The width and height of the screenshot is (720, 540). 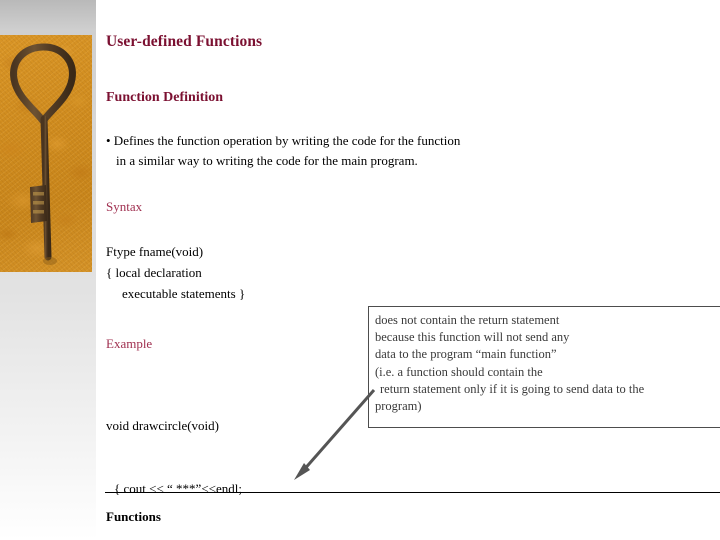 What do you see at coordinates (133, 516) in the screenshot?
I see `footer-label: Functions` at bounding box center [133, 516].